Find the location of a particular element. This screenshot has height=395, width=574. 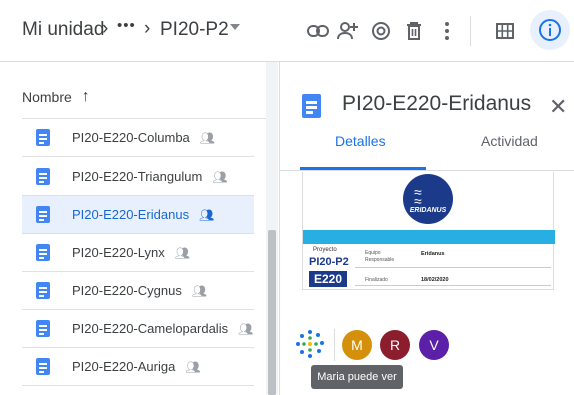

grid-view-icon is located at coordinates (505, 31).